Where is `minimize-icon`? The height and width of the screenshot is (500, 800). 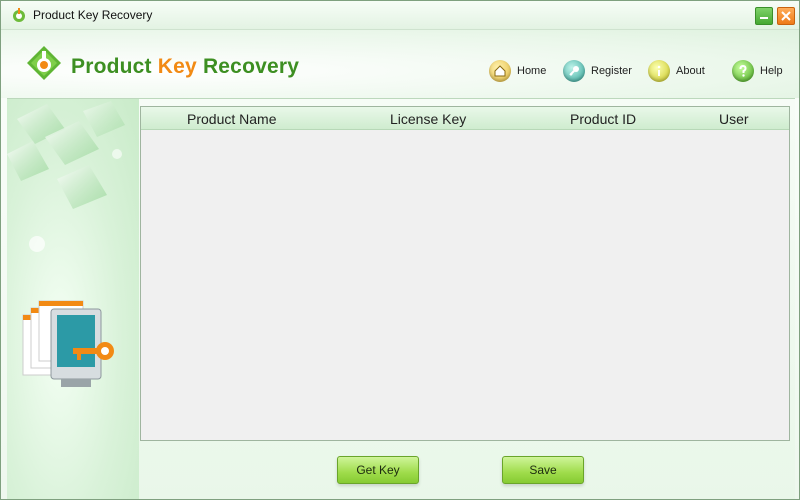 minimize-icon is located at coordinates (764, 18).